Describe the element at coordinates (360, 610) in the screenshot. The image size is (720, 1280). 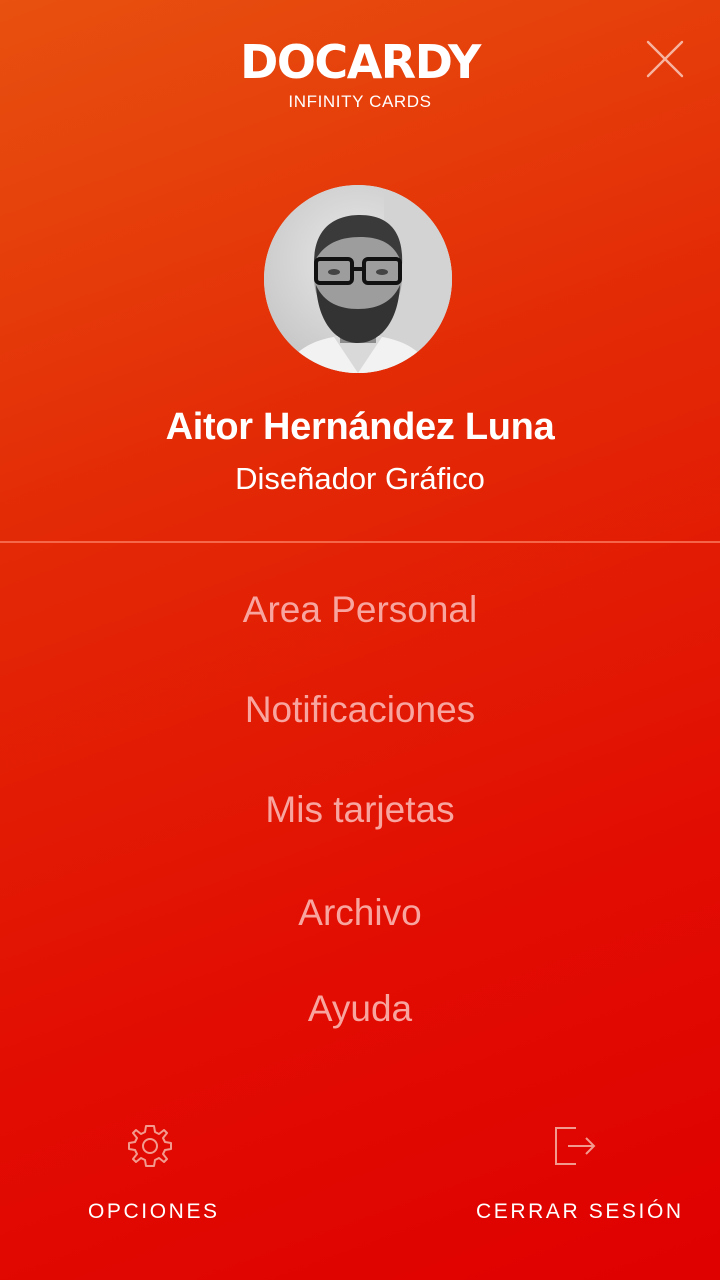
I see `menu-item-area-personal: Area Personal` at that location.